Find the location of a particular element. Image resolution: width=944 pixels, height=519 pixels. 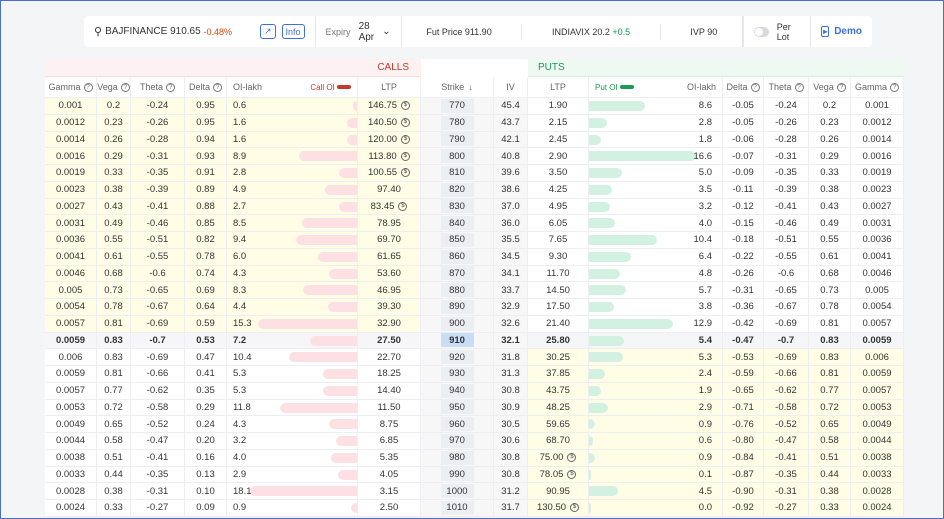

call-vega: 0.81 is located at coordinates (114, 323).